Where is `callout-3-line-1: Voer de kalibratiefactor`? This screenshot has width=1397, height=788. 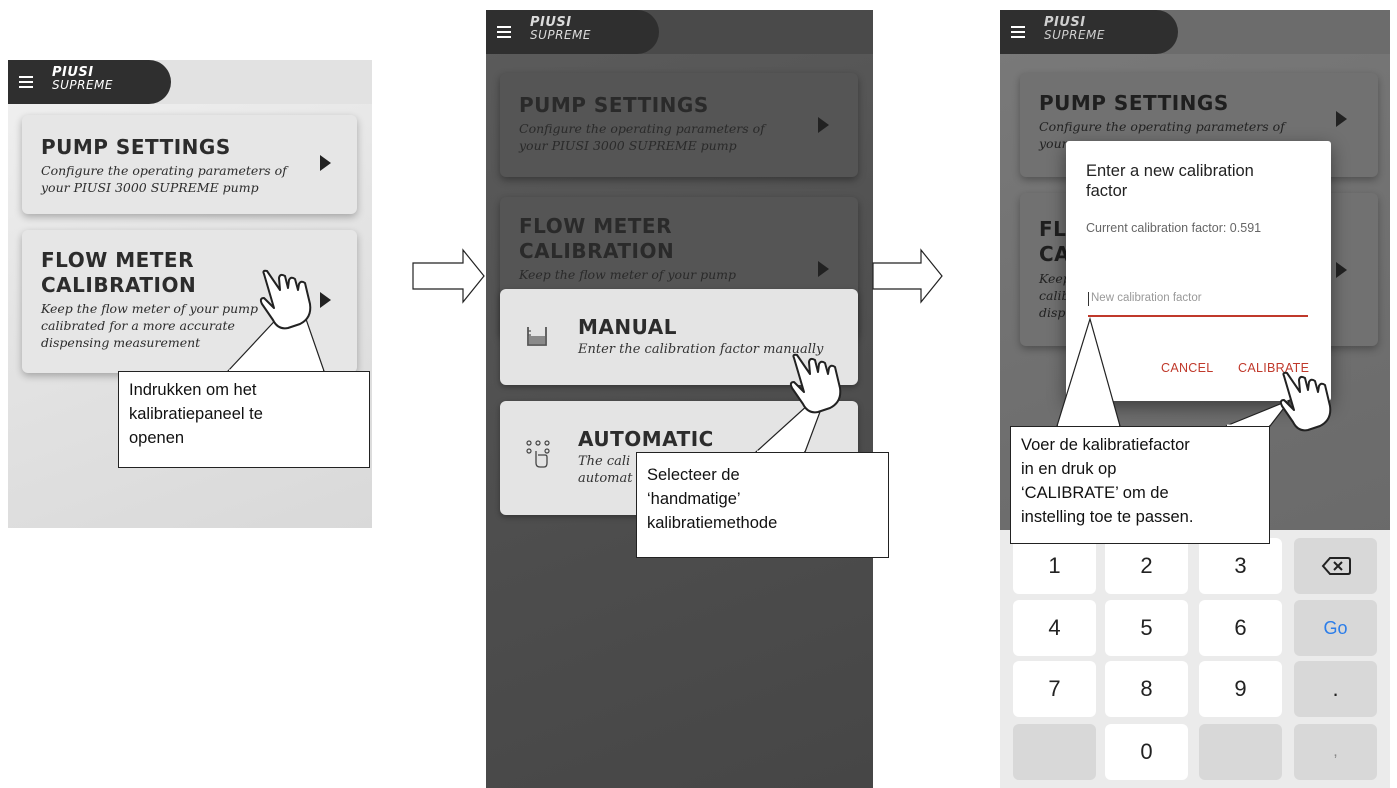 callout-3-line-1: Voer de kalibratiefactor is located at coordinates (1105, 445).